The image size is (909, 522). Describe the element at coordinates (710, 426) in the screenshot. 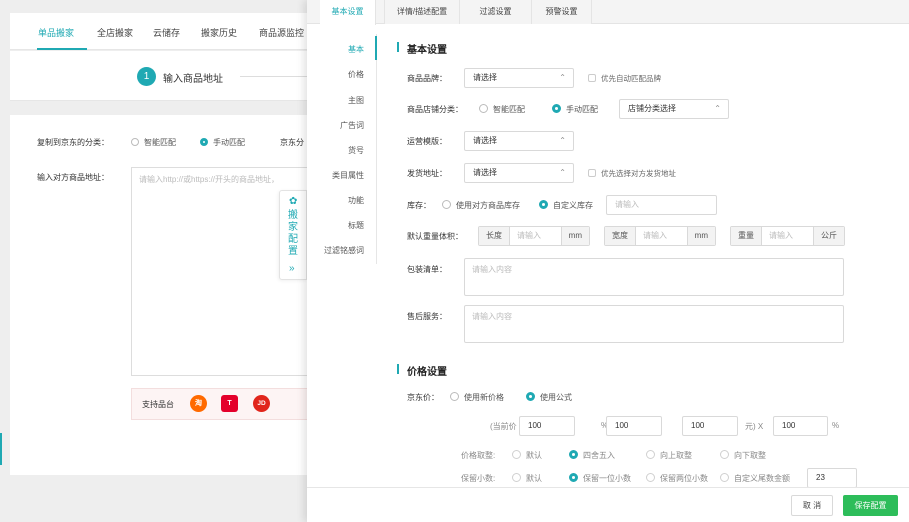

I see `formula-input-3: 100` at that location.